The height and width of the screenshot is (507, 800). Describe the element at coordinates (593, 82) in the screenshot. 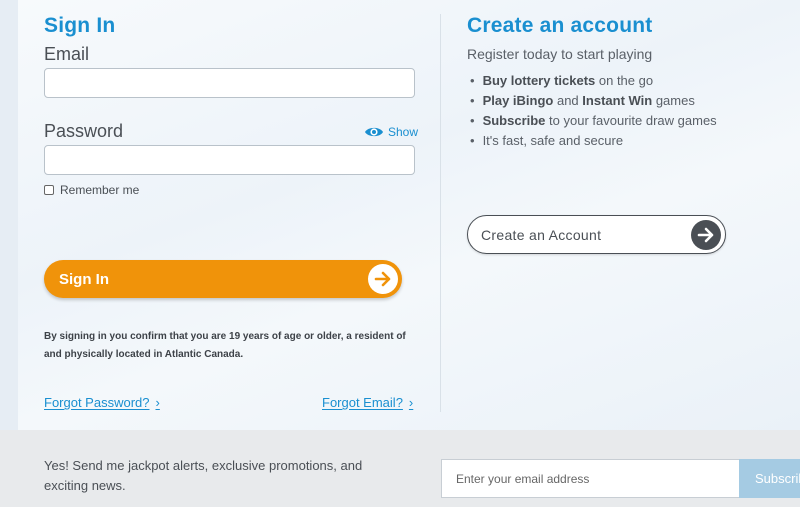

I see `list-item: Buy lottery tickets on the go` at that location.